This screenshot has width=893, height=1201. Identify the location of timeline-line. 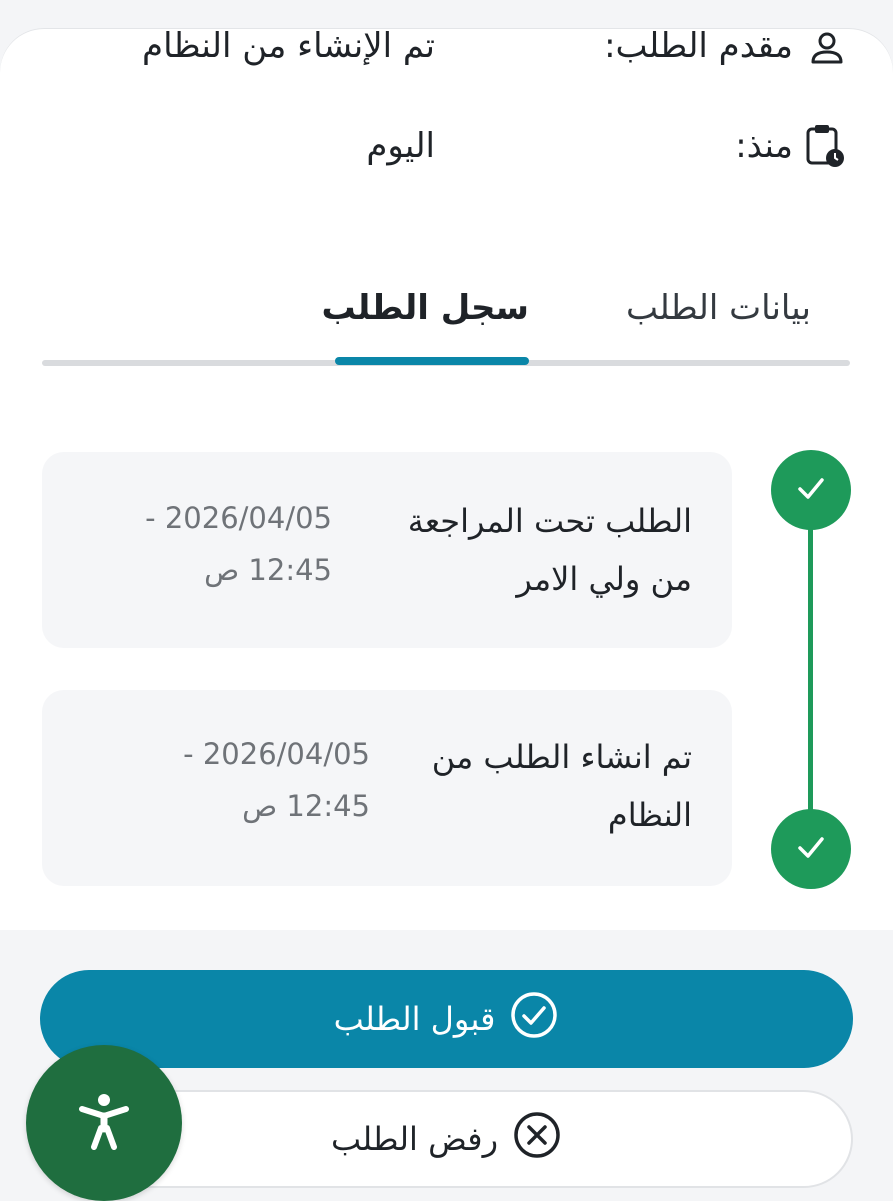
(810, 670).